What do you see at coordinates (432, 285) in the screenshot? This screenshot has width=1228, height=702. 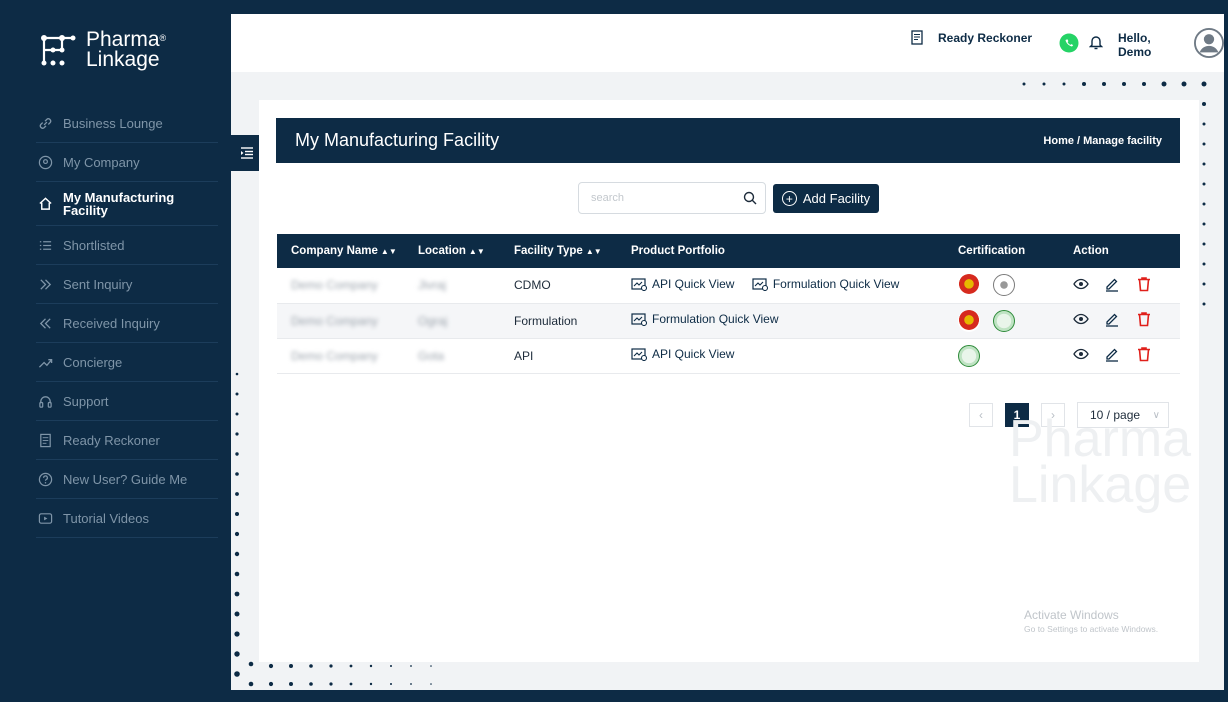 I see `location-cell: Jivraj` at bounding box center [432, 285].